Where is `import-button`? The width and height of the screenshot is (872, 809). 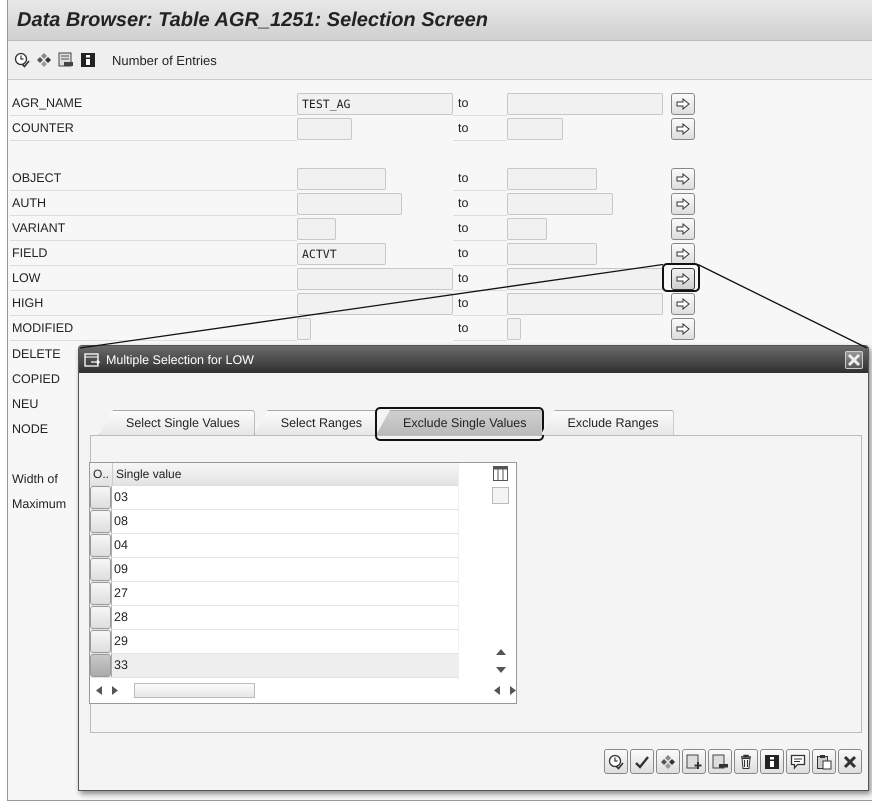 import-button is located at coordinates (798, 761).